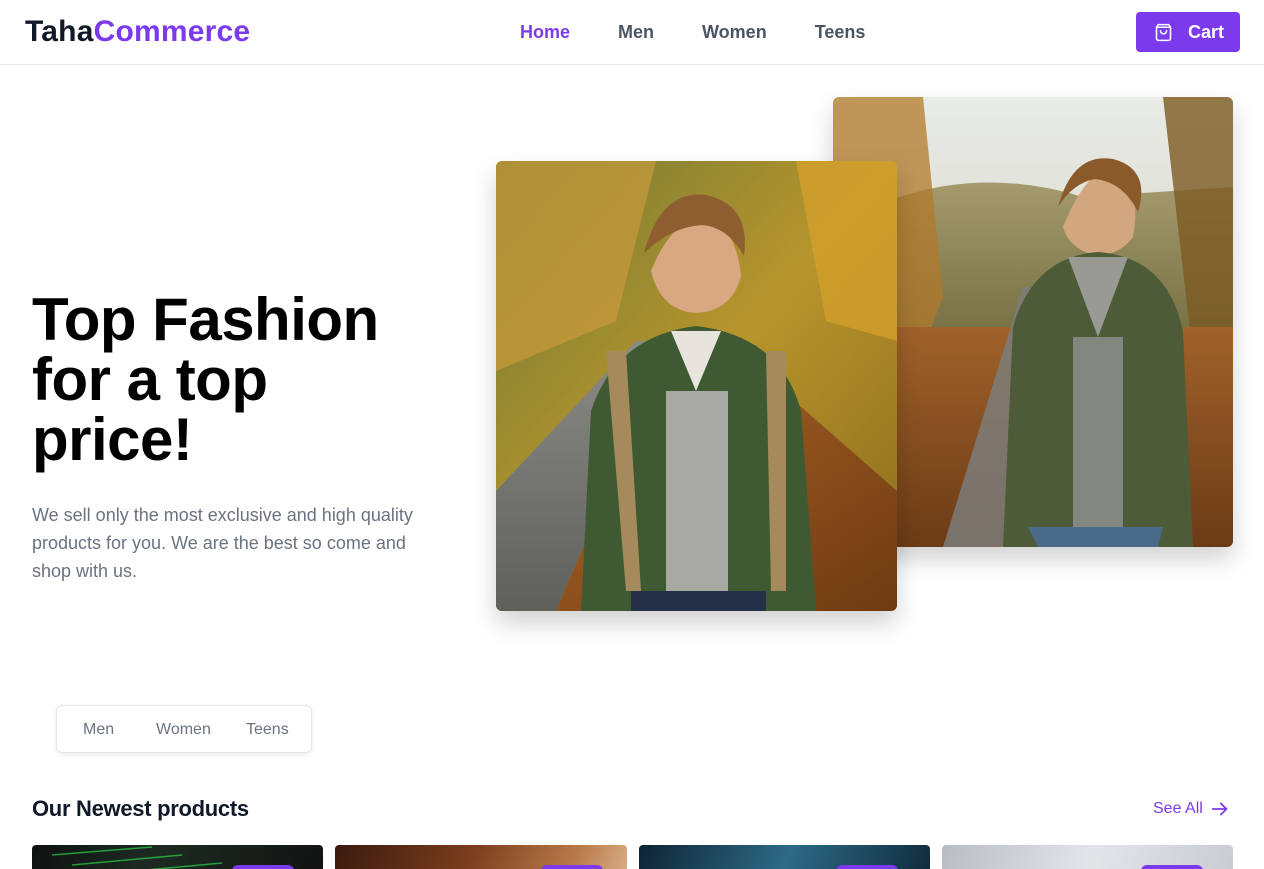 This screenshot has width=1264, height=869. Describe the element at coordinates (59, 31) in the screenshot. I see `logo-prefix: Taha` at that location.